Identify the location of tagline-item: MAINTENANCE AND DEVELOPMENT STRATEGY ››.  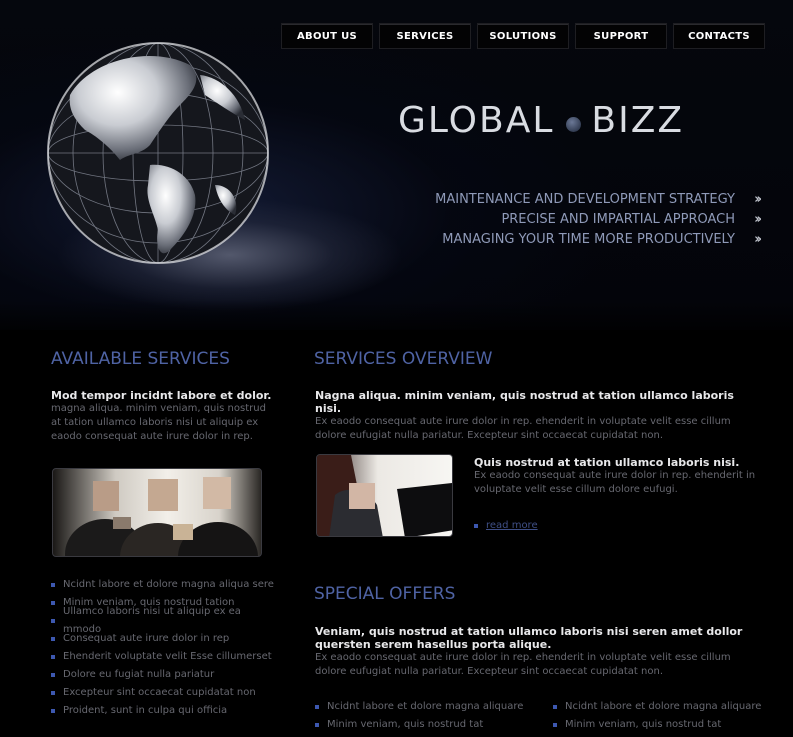
(598, 200).